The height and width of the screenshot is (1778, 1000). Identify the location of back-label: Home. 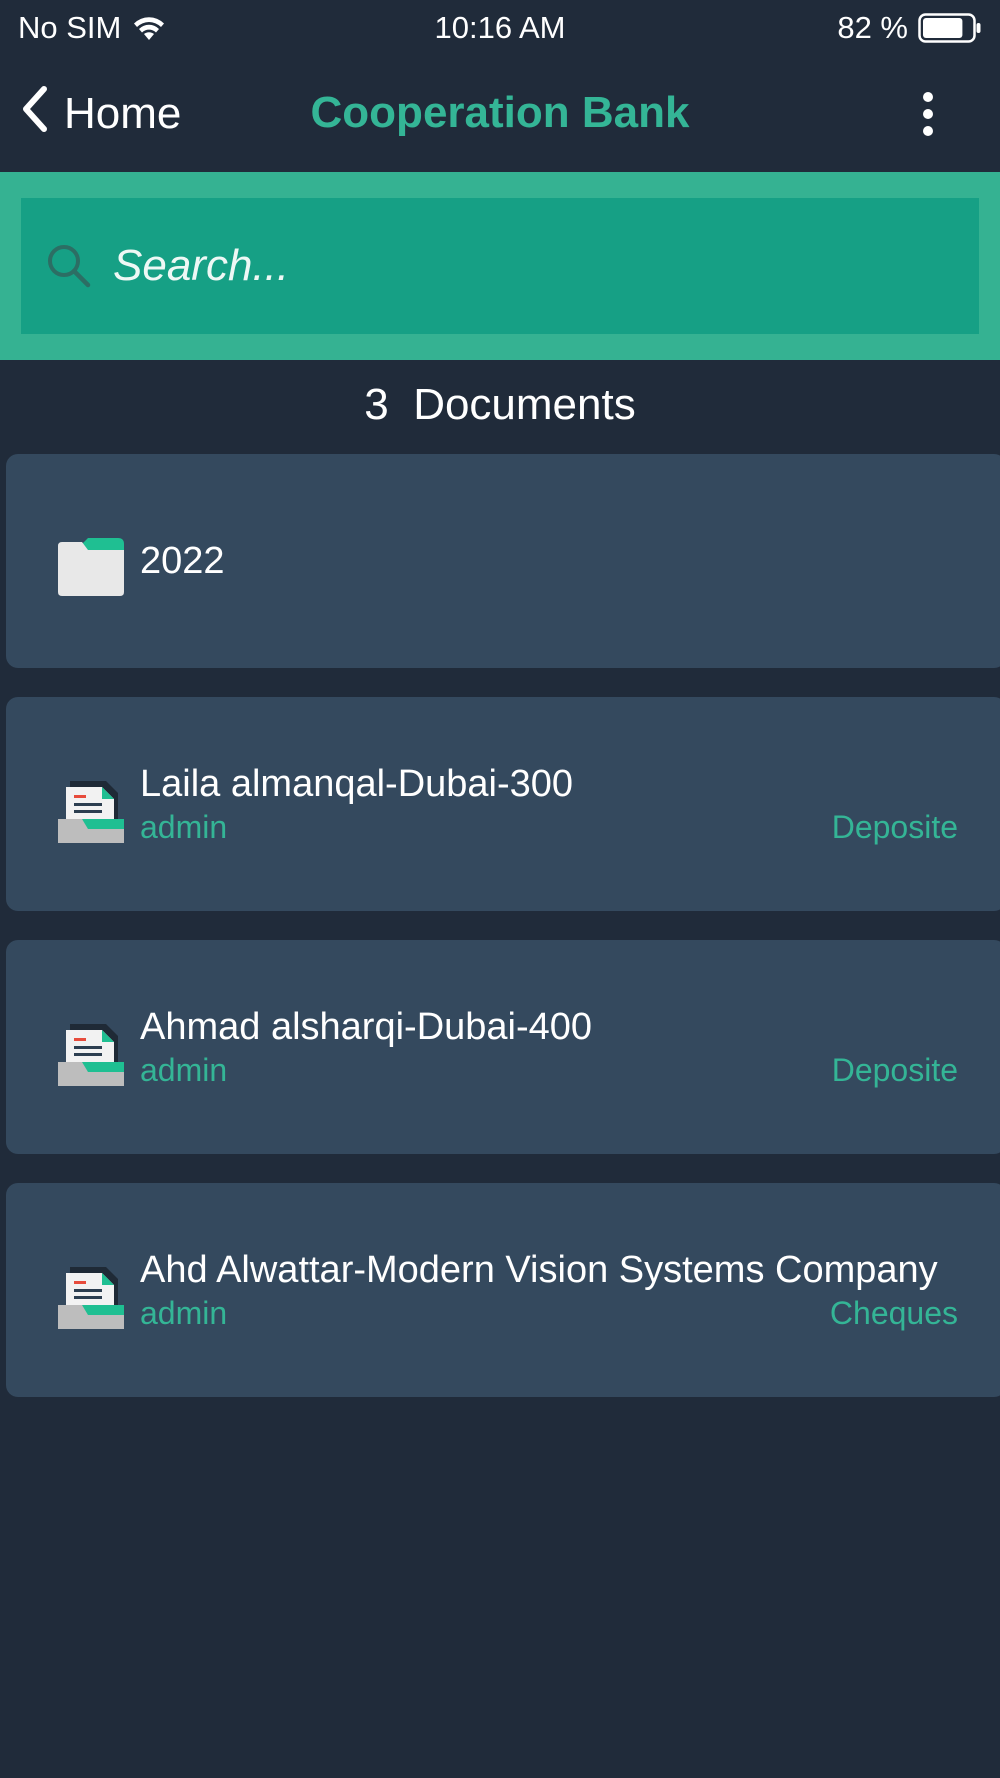
(123, 113).